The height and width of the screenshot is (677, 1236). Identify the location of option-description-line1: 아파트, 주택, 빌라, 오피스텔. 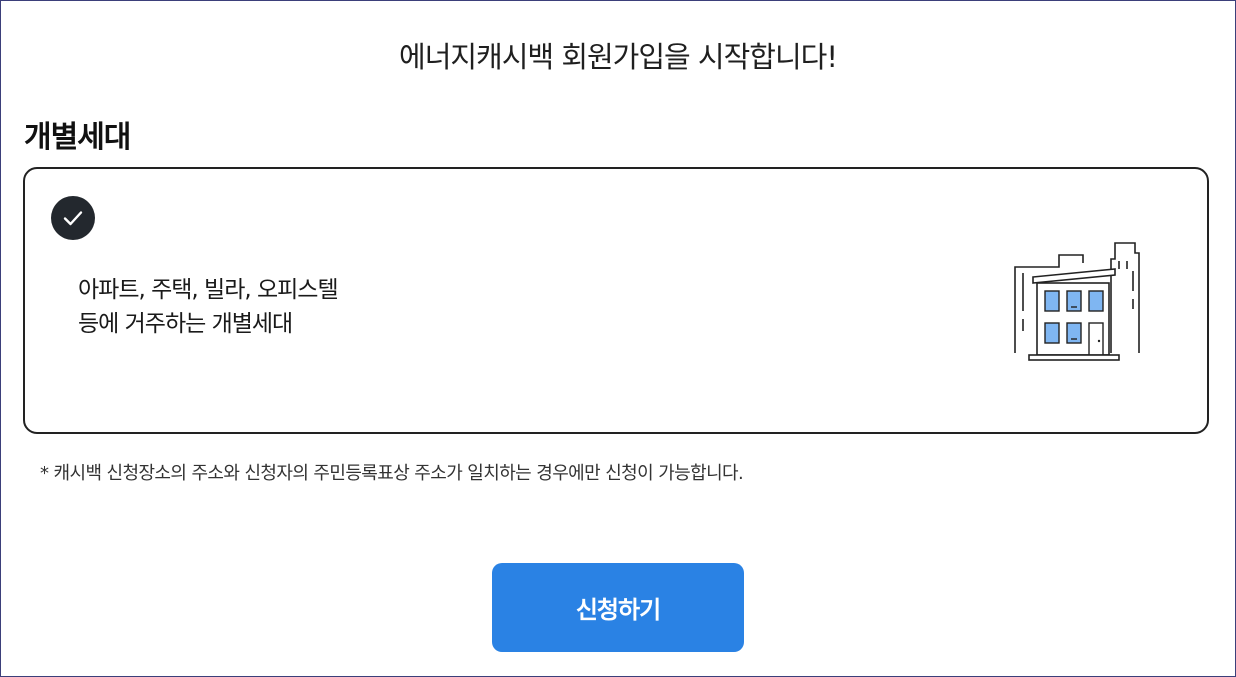
(208, 290).